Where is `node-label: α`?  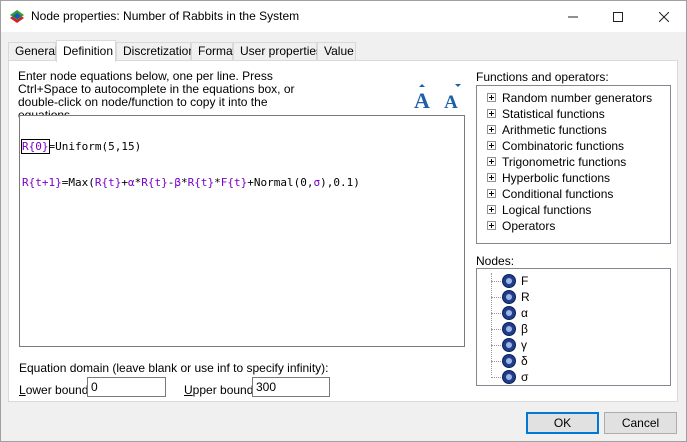 node-label: α is located at coordinates (524, 313).